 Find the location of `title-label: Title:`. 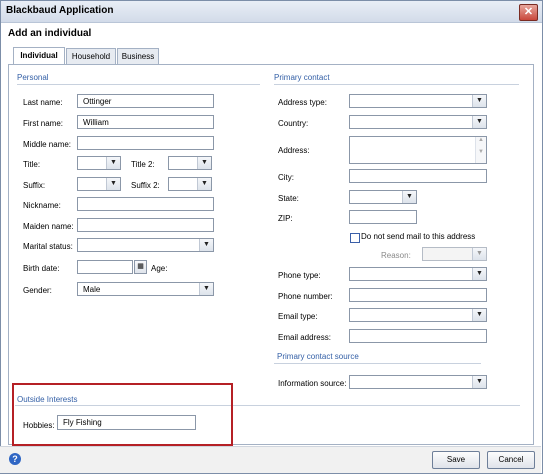

title-label: Title: is located at coordinates (32, 164).